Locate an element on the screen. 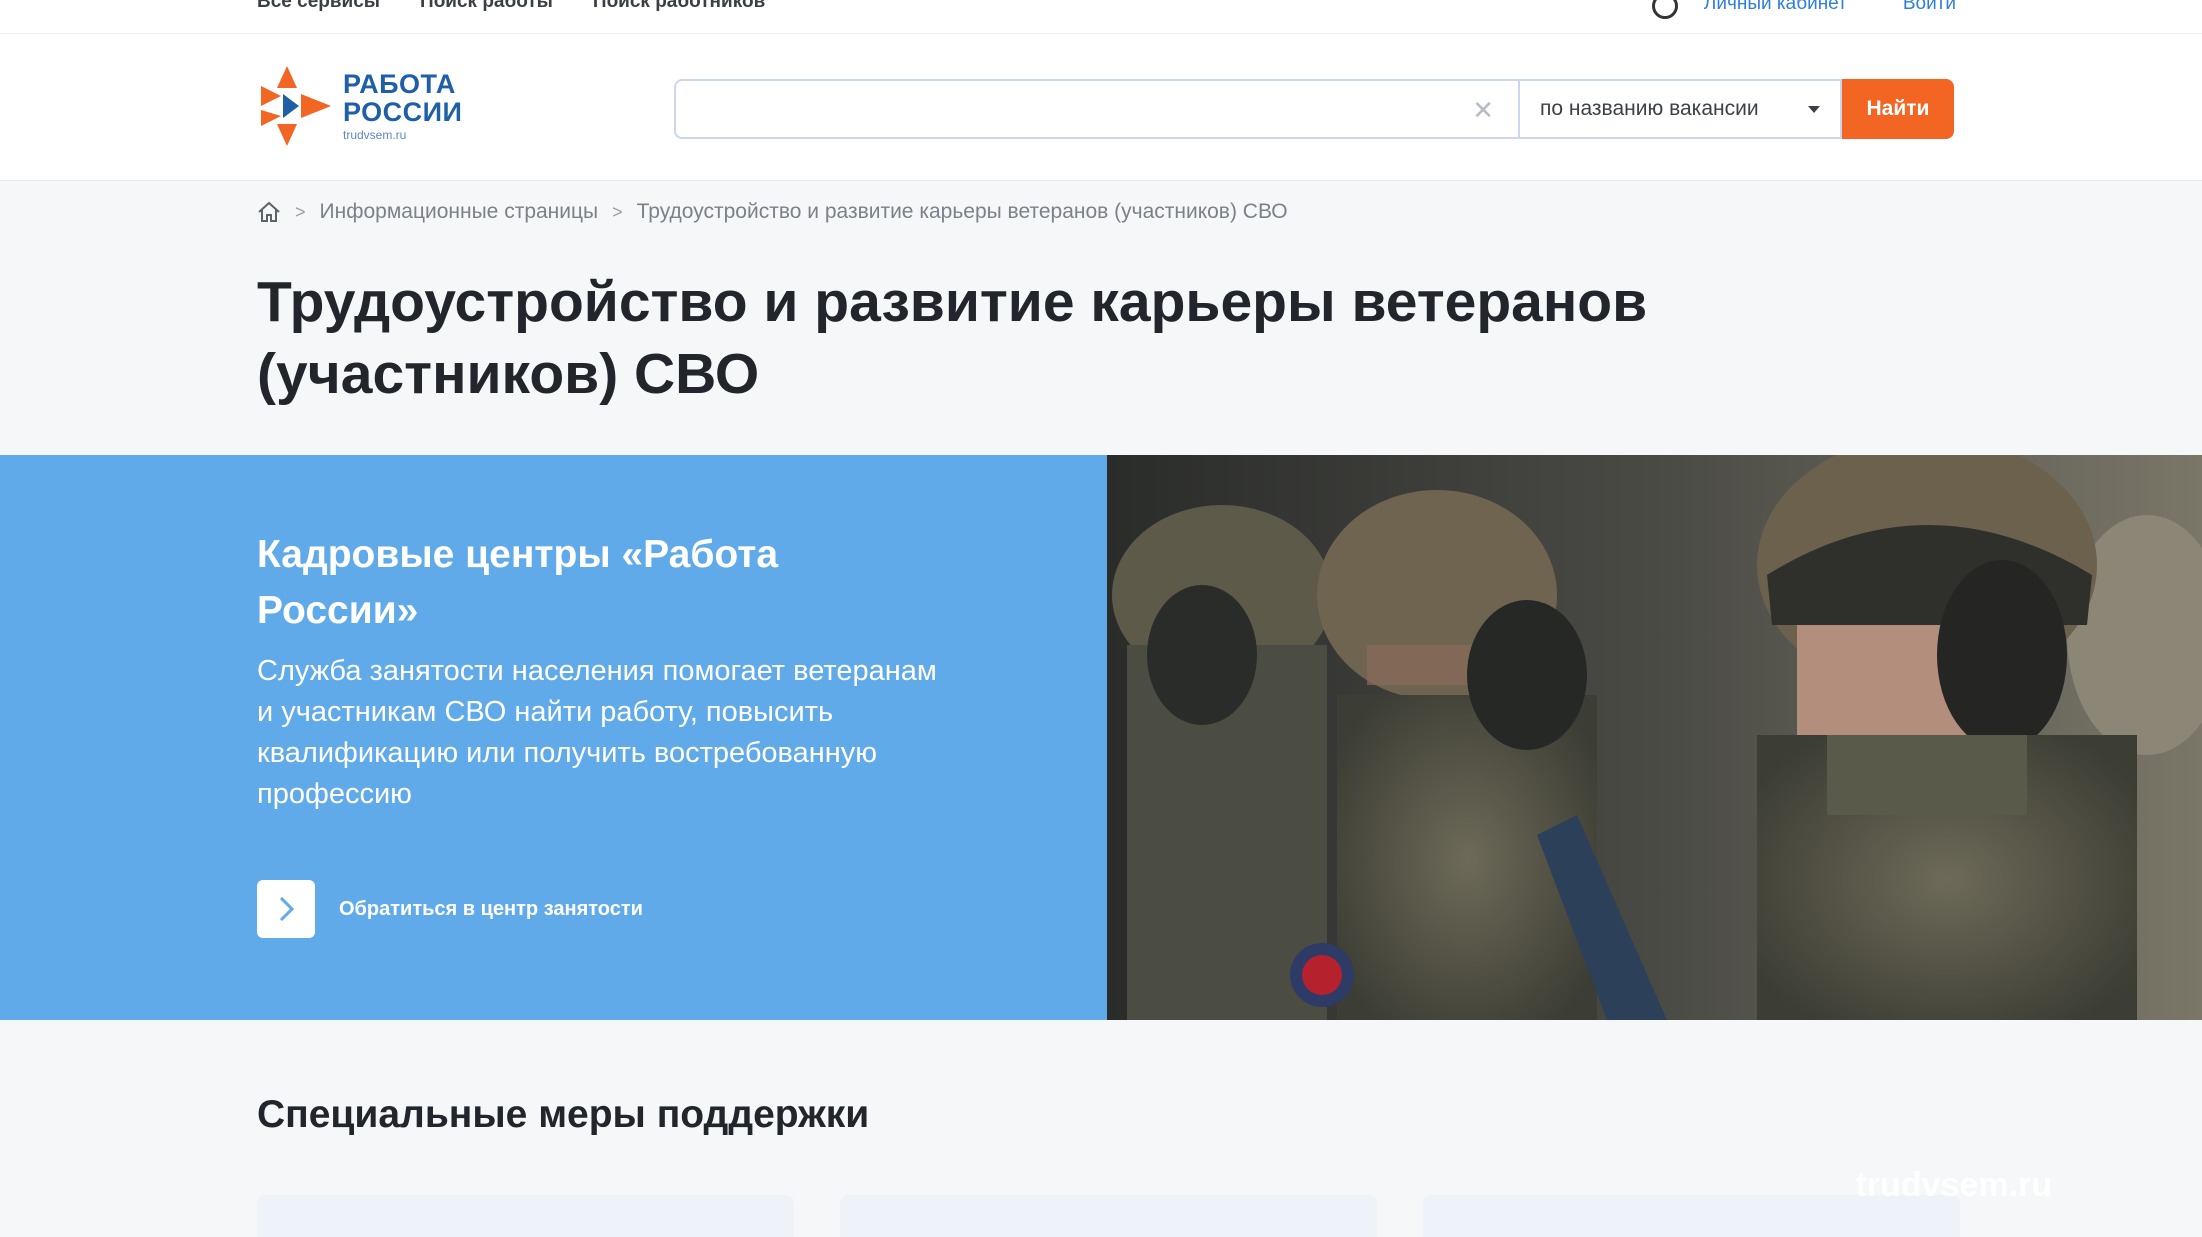 This screenshot has width=2202, height=1237. search-mode-value: по названию вакансии is located at coordinates (1649, 108).